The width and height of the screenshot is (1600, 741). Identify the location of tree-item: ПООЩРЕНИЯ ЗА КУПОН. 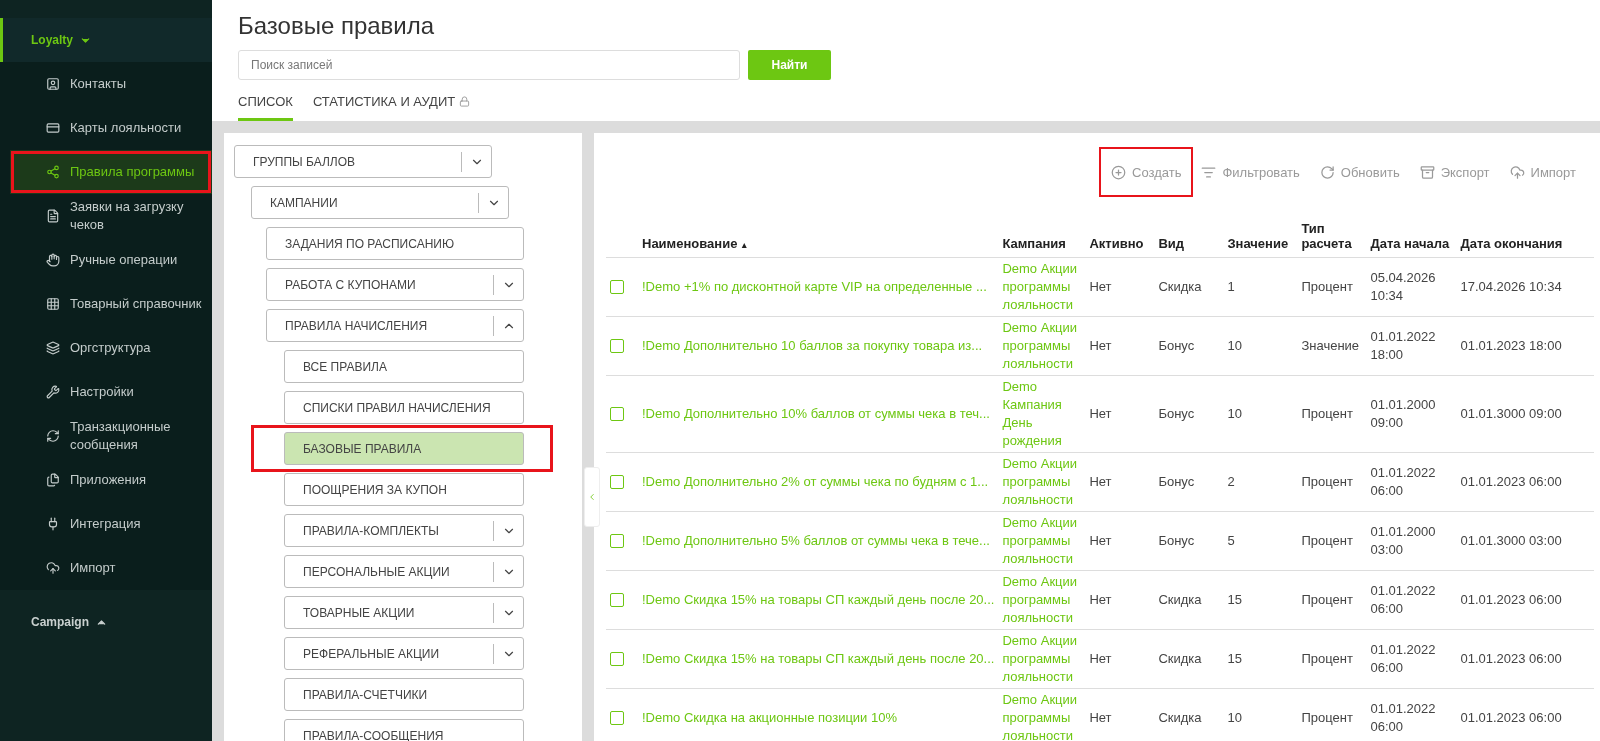
(404, 489).